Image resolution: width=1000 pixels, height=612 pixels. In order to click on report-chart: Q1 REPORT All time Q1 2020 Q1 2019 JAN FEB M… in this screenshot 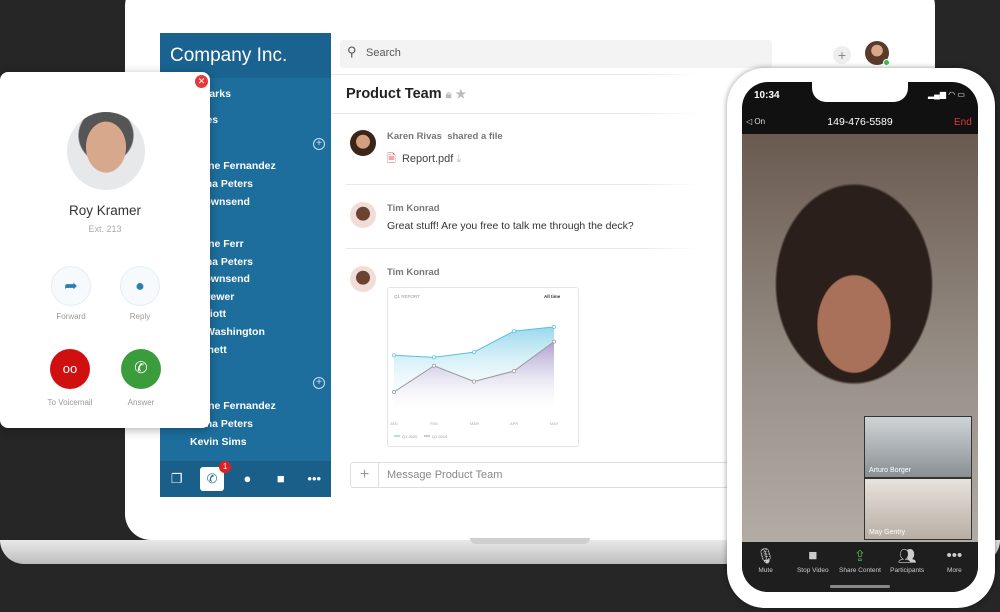, I will do `click(475, 366)`.